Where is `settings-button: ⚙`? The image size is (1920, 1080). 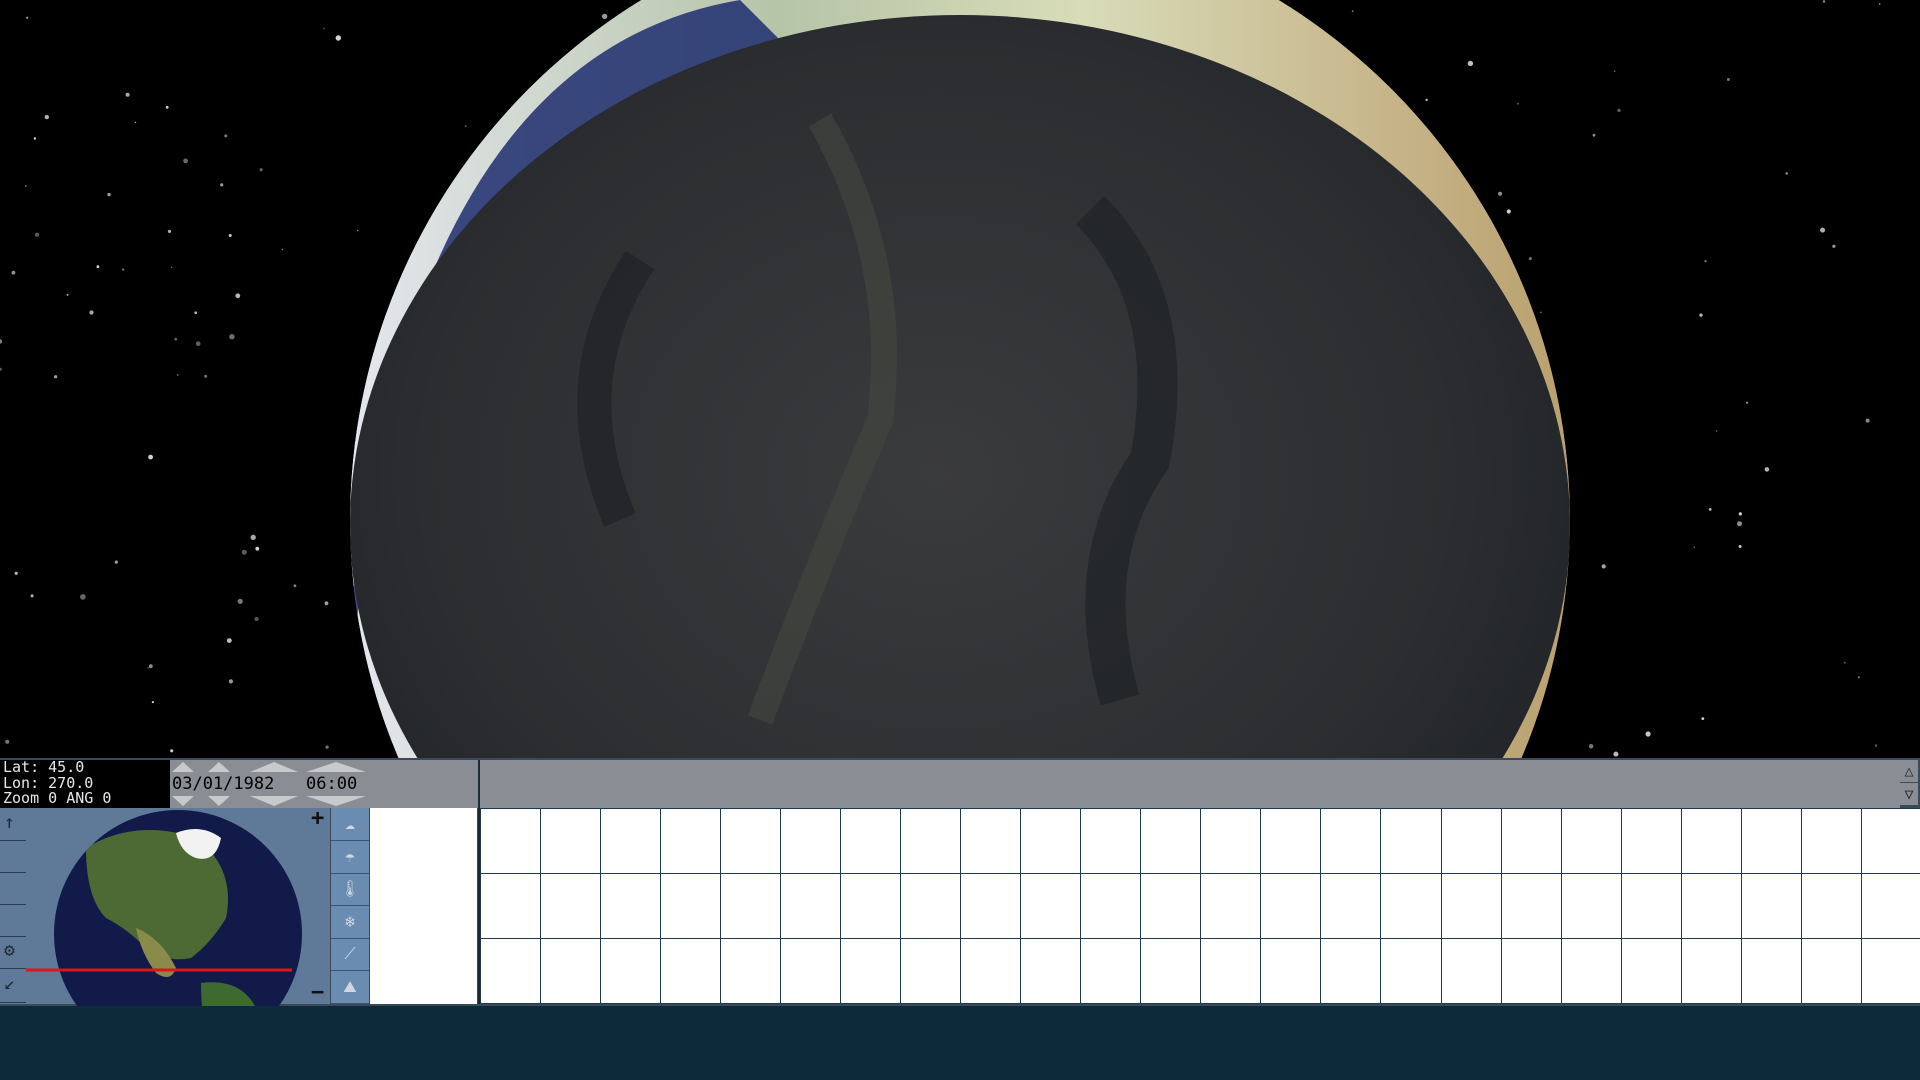
settings-button: ⚙ is located at coordinates (14, 952).